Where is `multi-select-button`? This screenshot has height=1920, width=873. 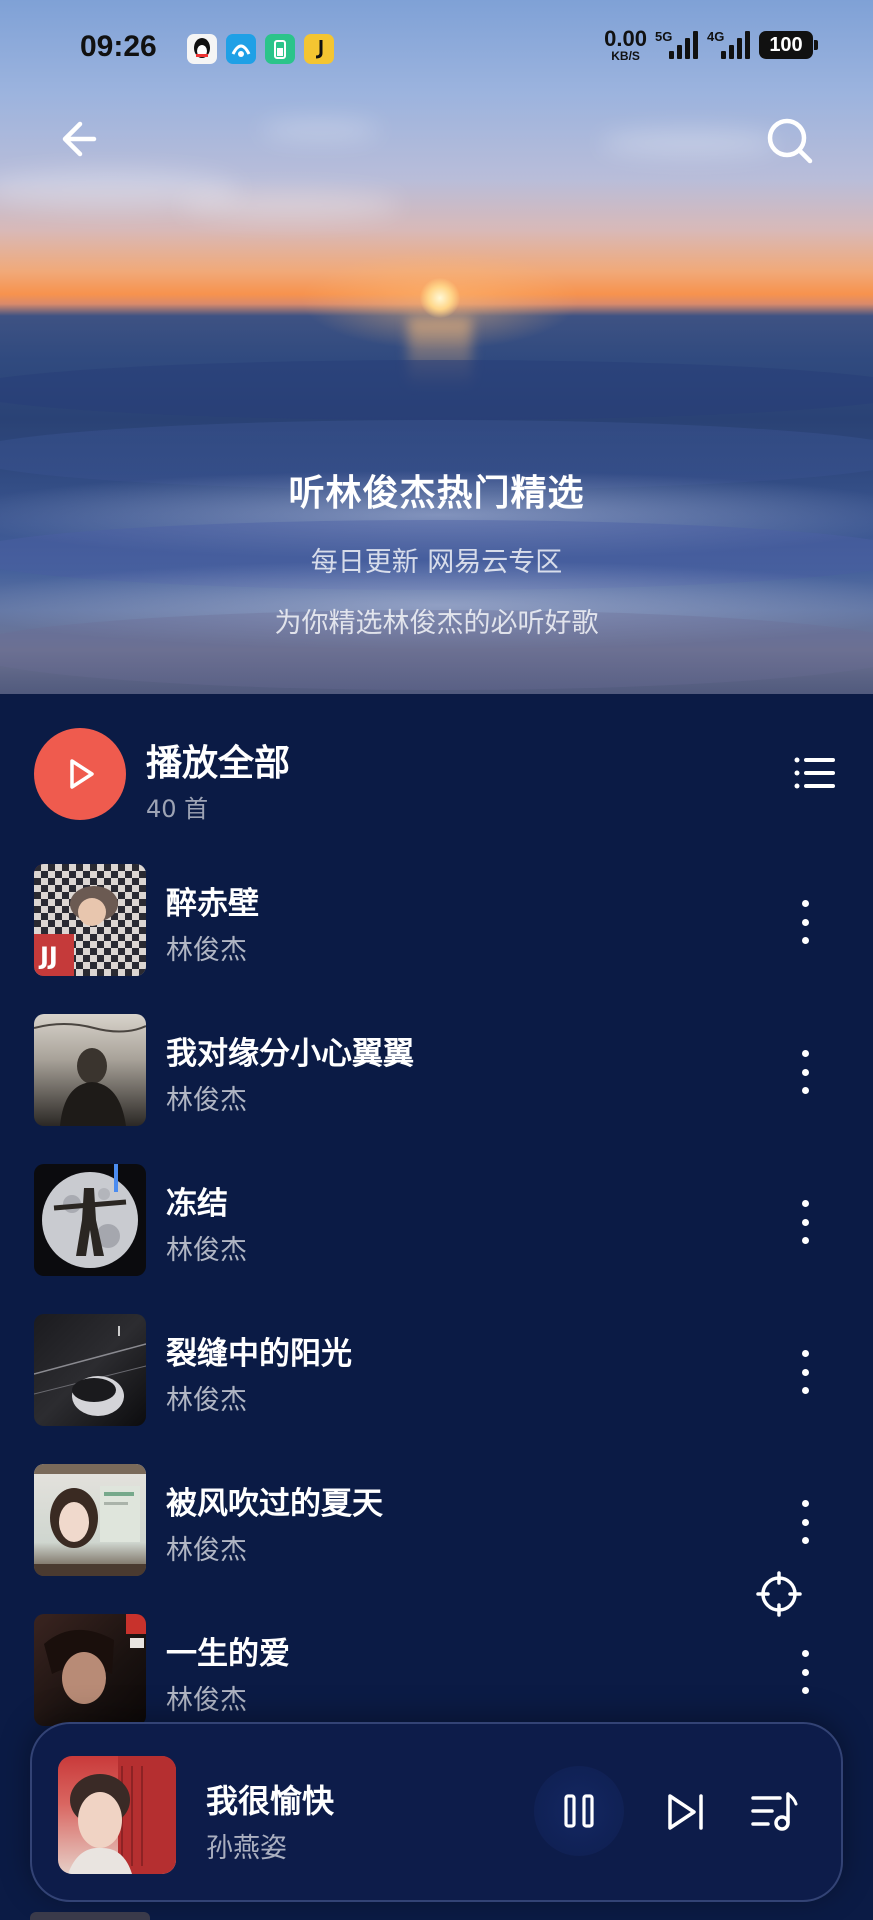
multi-select-button is located at coordinates (815, 773).